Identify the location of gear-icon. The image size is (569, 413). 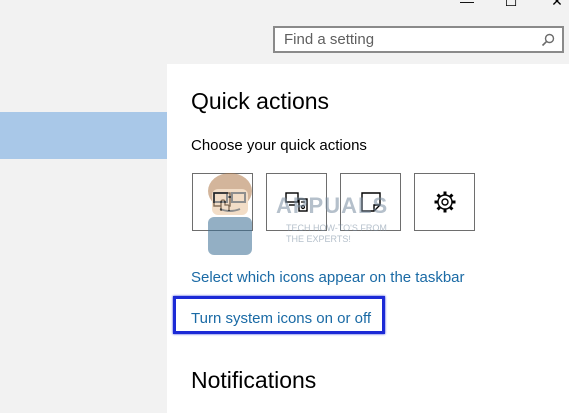
(444, 202).